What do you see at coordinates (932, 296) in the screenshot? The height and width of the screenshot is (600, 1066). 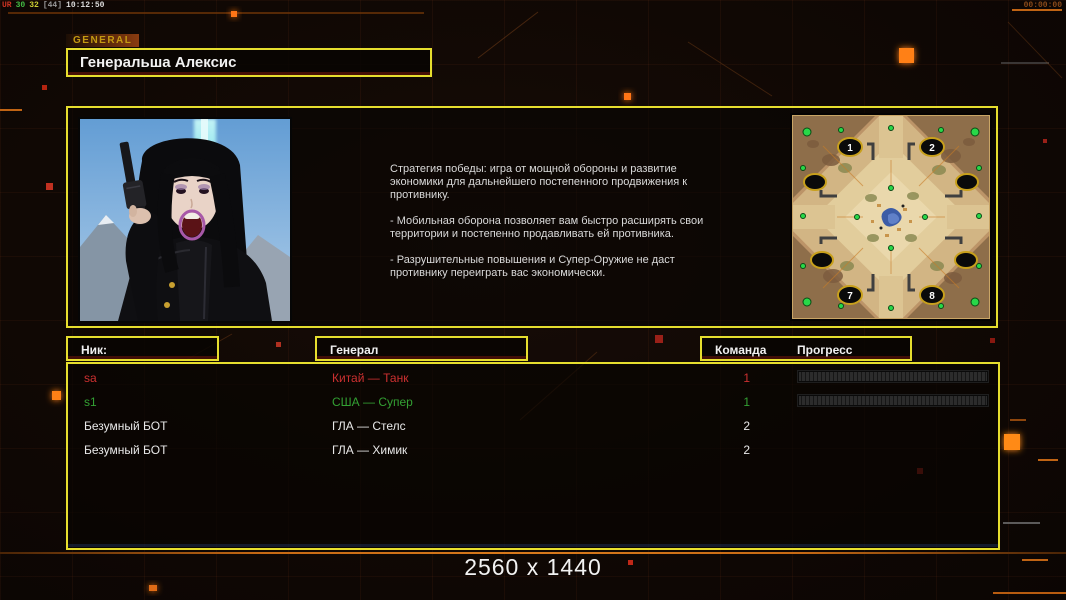 I see `start-number: 8` at bounding box center [932, 296].